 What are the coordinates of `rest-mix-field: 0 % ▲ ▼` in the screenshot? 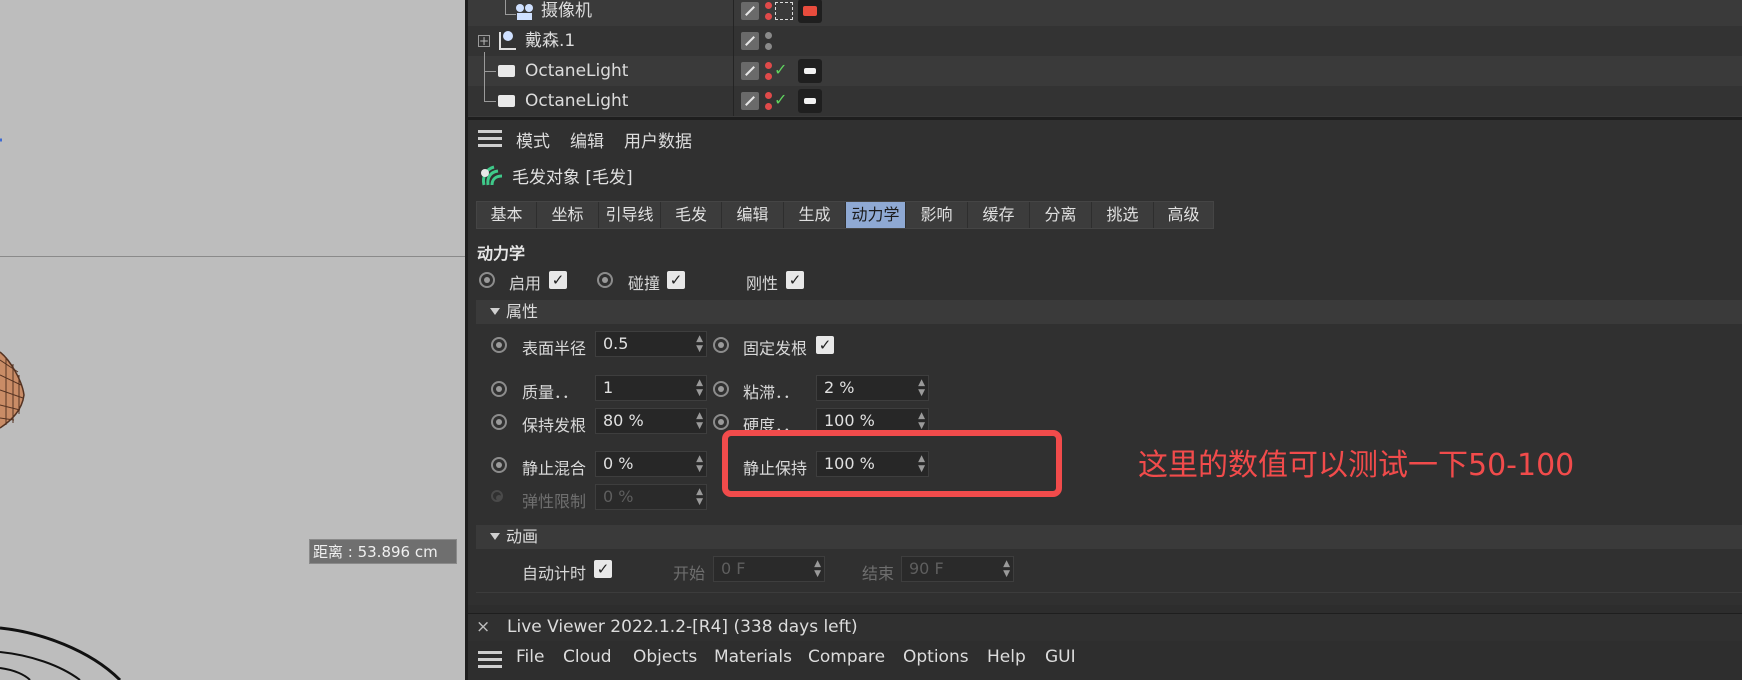 It's located at (651, 464).